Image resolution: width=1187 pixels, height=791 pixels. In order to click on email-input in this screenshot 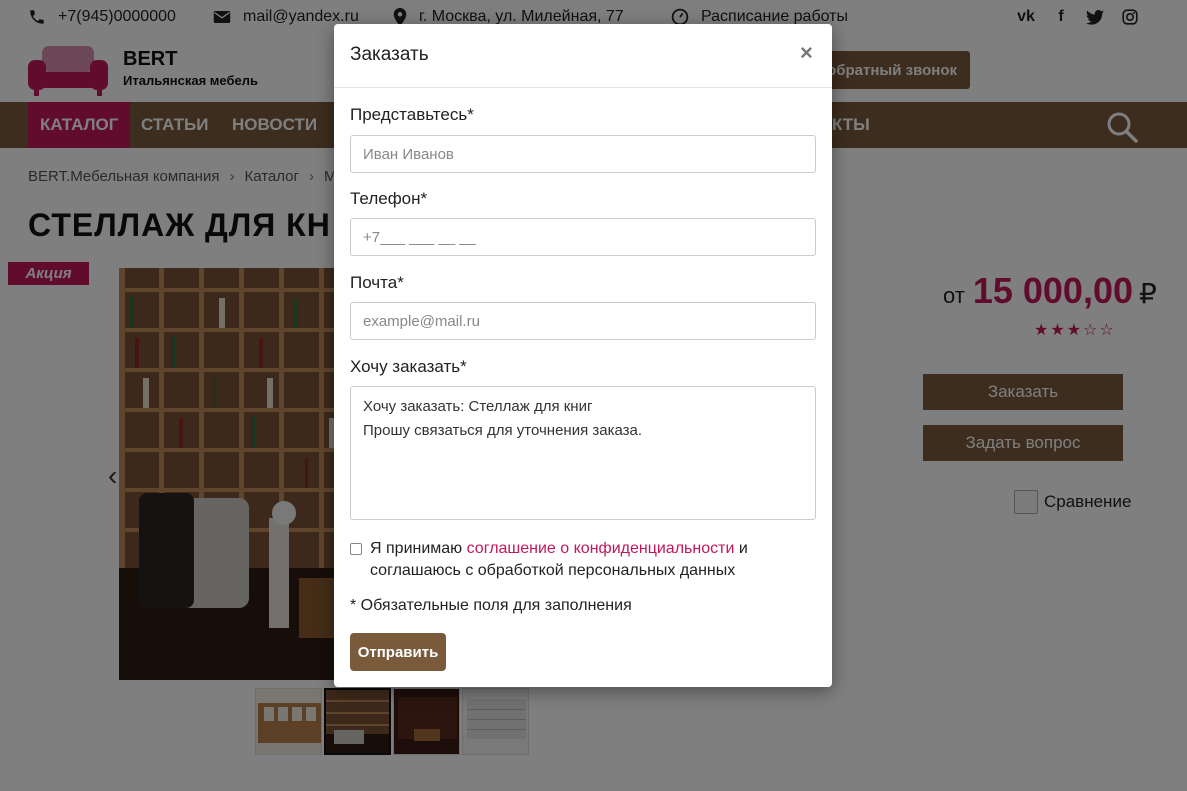, I will do `click(583, 321)`.